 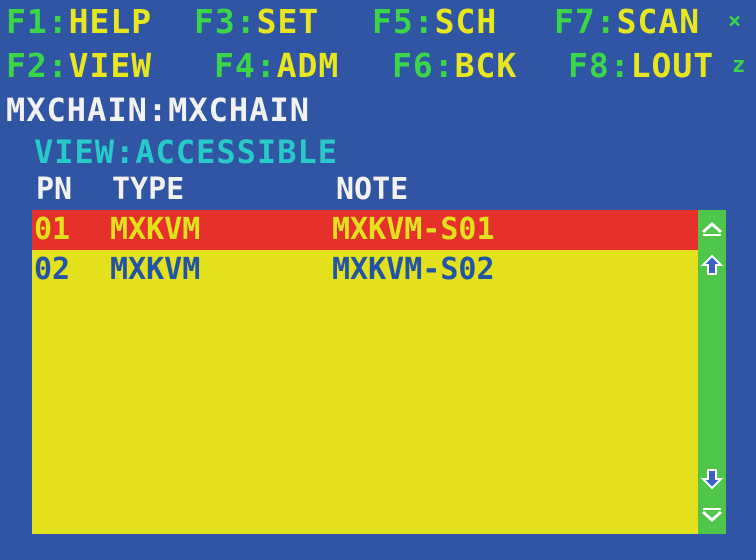 What do you see at coordinates (110, 65) in the screenshot?
I see `hotkey-label: VIEW` at bounding box center [110, 65].